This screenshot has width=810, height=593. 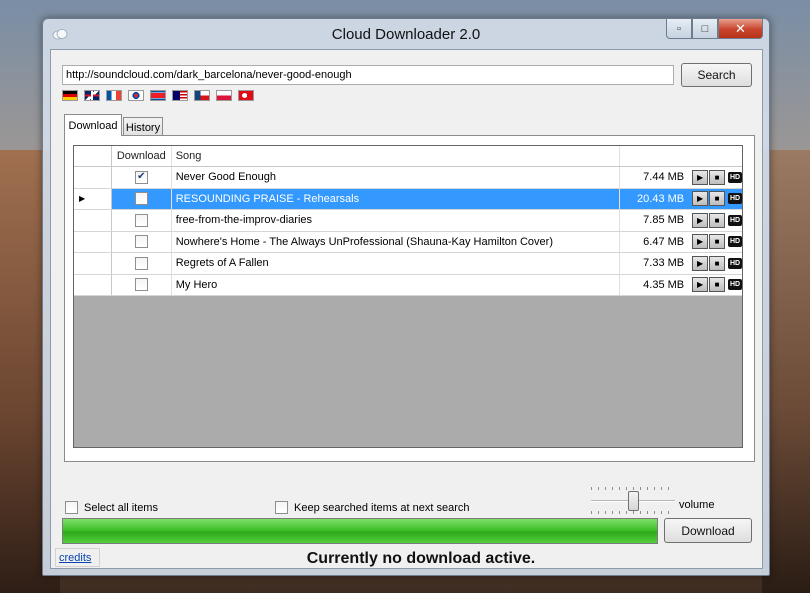 I want to click on song-size: 7.33 MB, so click(x=664, y=263).